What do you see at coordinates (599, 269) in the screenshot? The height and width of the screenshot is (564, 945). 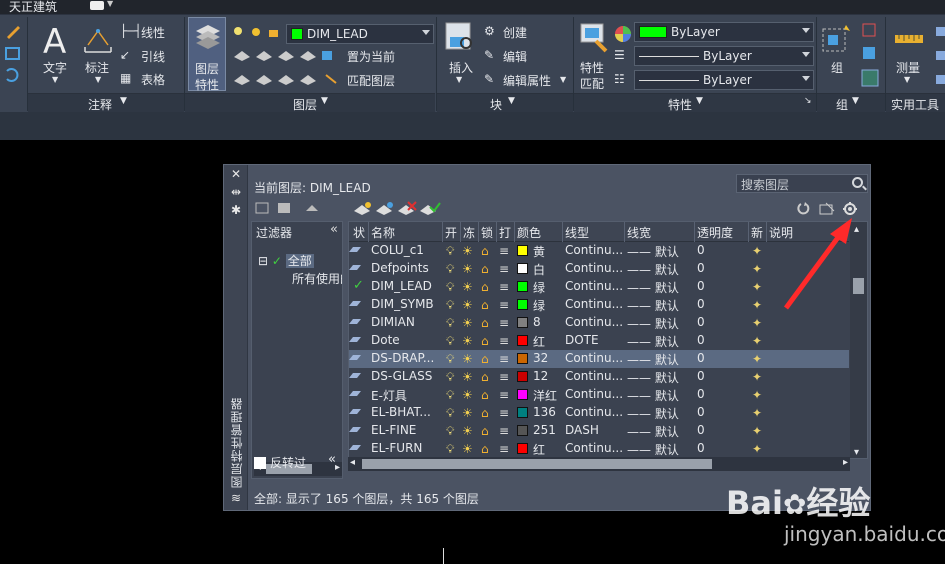 I see `layer-row: Defpoints 💡︎ ☀ ⌂ ≡ 白 Continu... —— 默认 0 ✦` at bounding box center [599, 269].